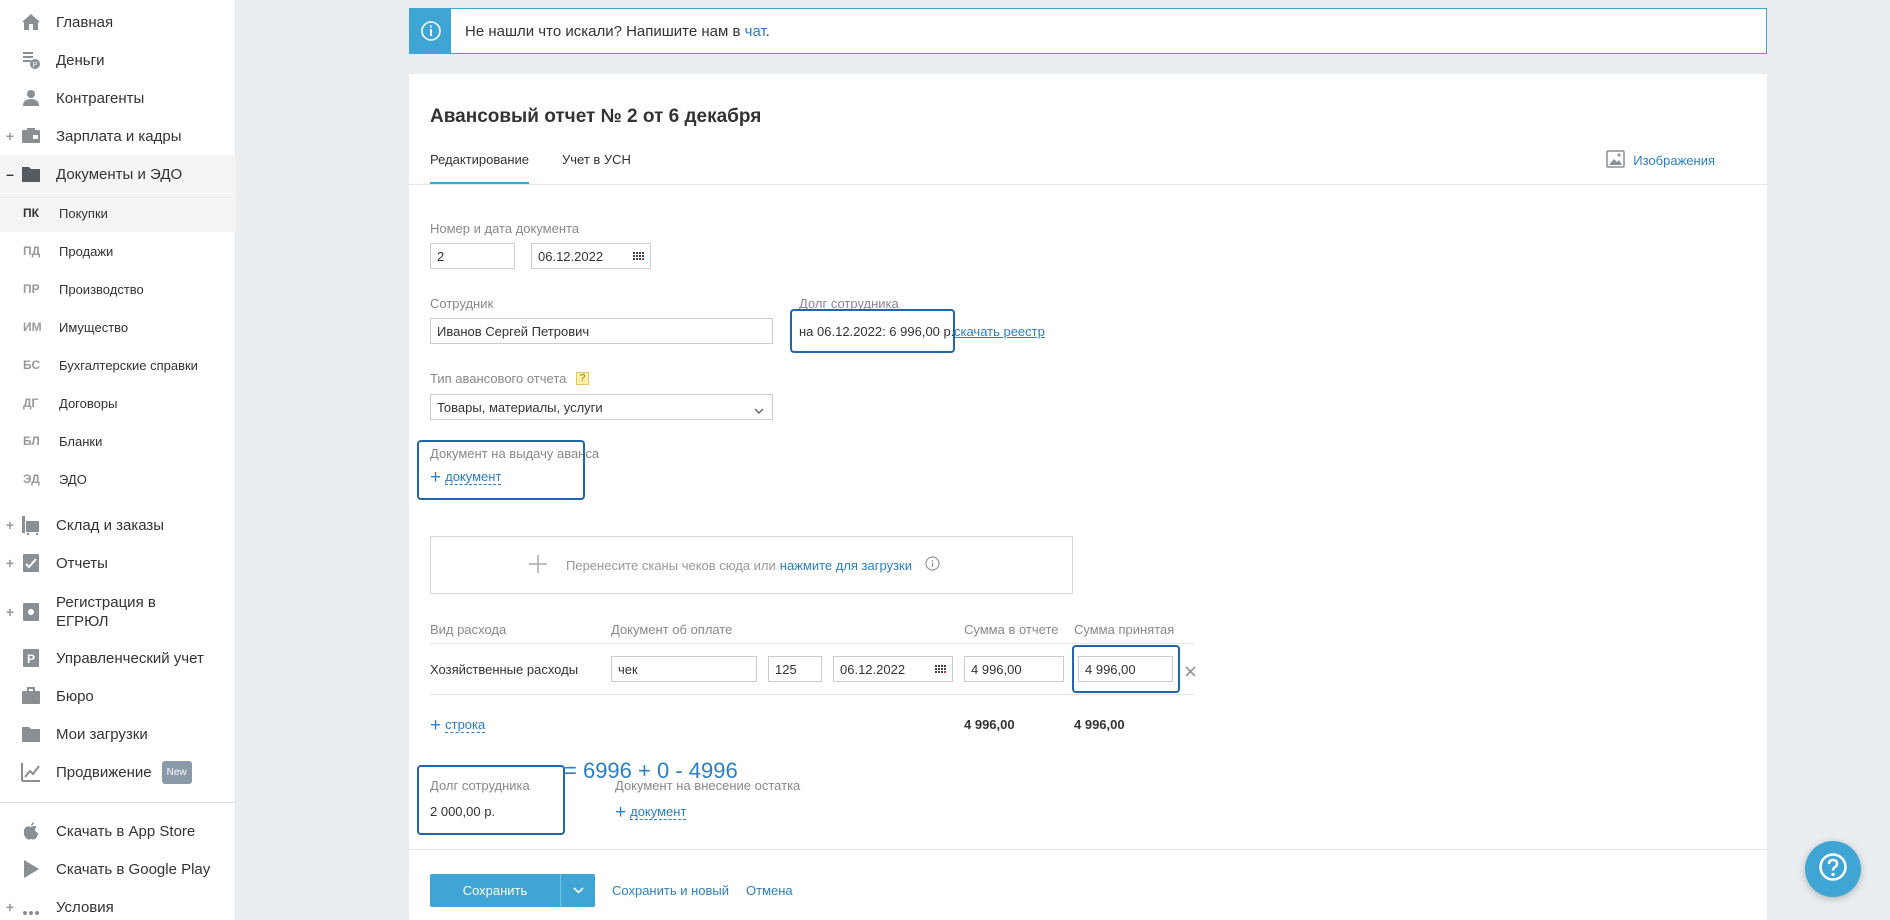 Image resolution: width=1890 pixels, height=920 pixels. What do you see at coordinates (472, 256) in the screenshot?
I see `doc-number-input: 2` at bounding box center [472, 256].